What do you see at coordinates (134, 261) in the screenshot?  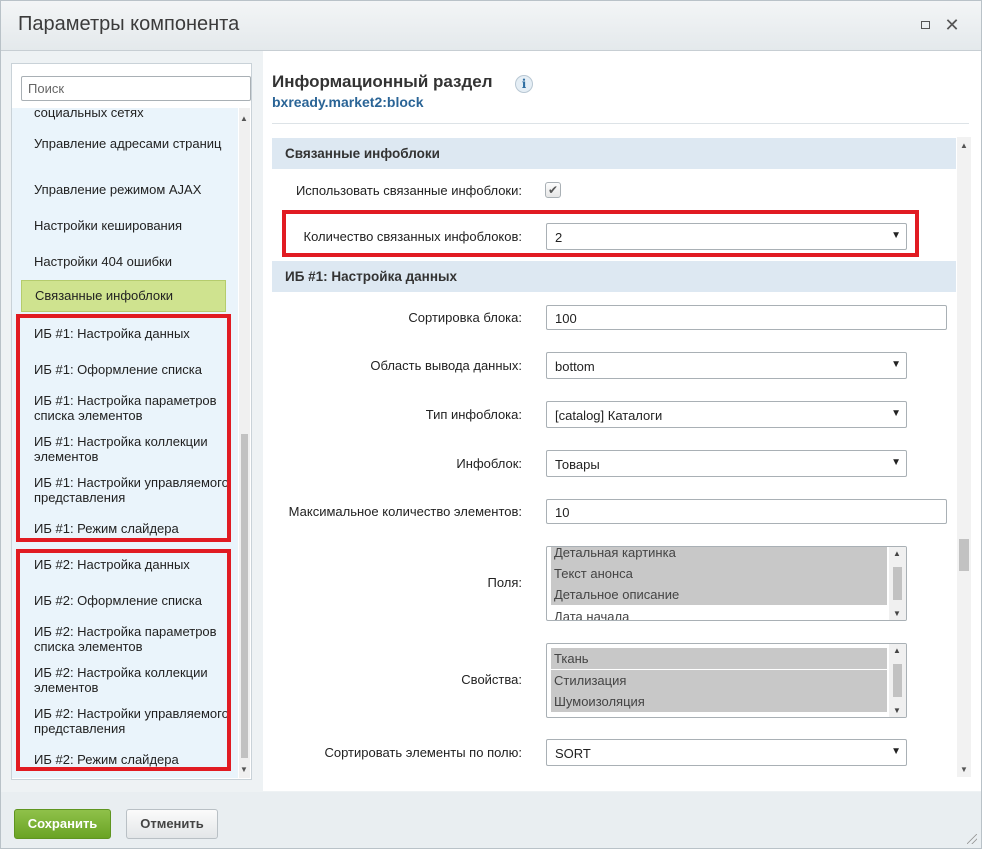 I see `sidebar-item-404: Настройки 404 ошибки` at bounding box center [134, 261].